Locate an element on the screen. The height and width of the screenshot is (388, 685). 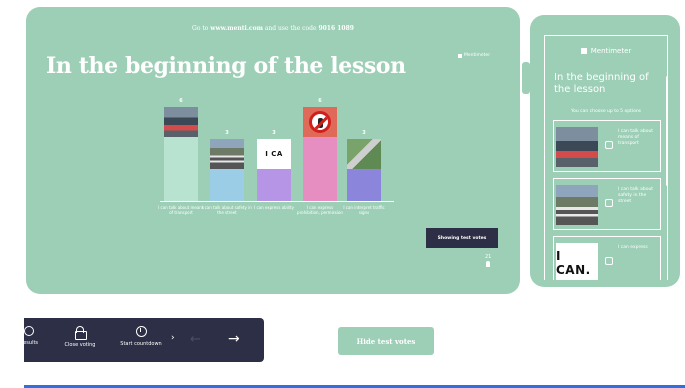
lock-icon is located at coordinates (81, 333).